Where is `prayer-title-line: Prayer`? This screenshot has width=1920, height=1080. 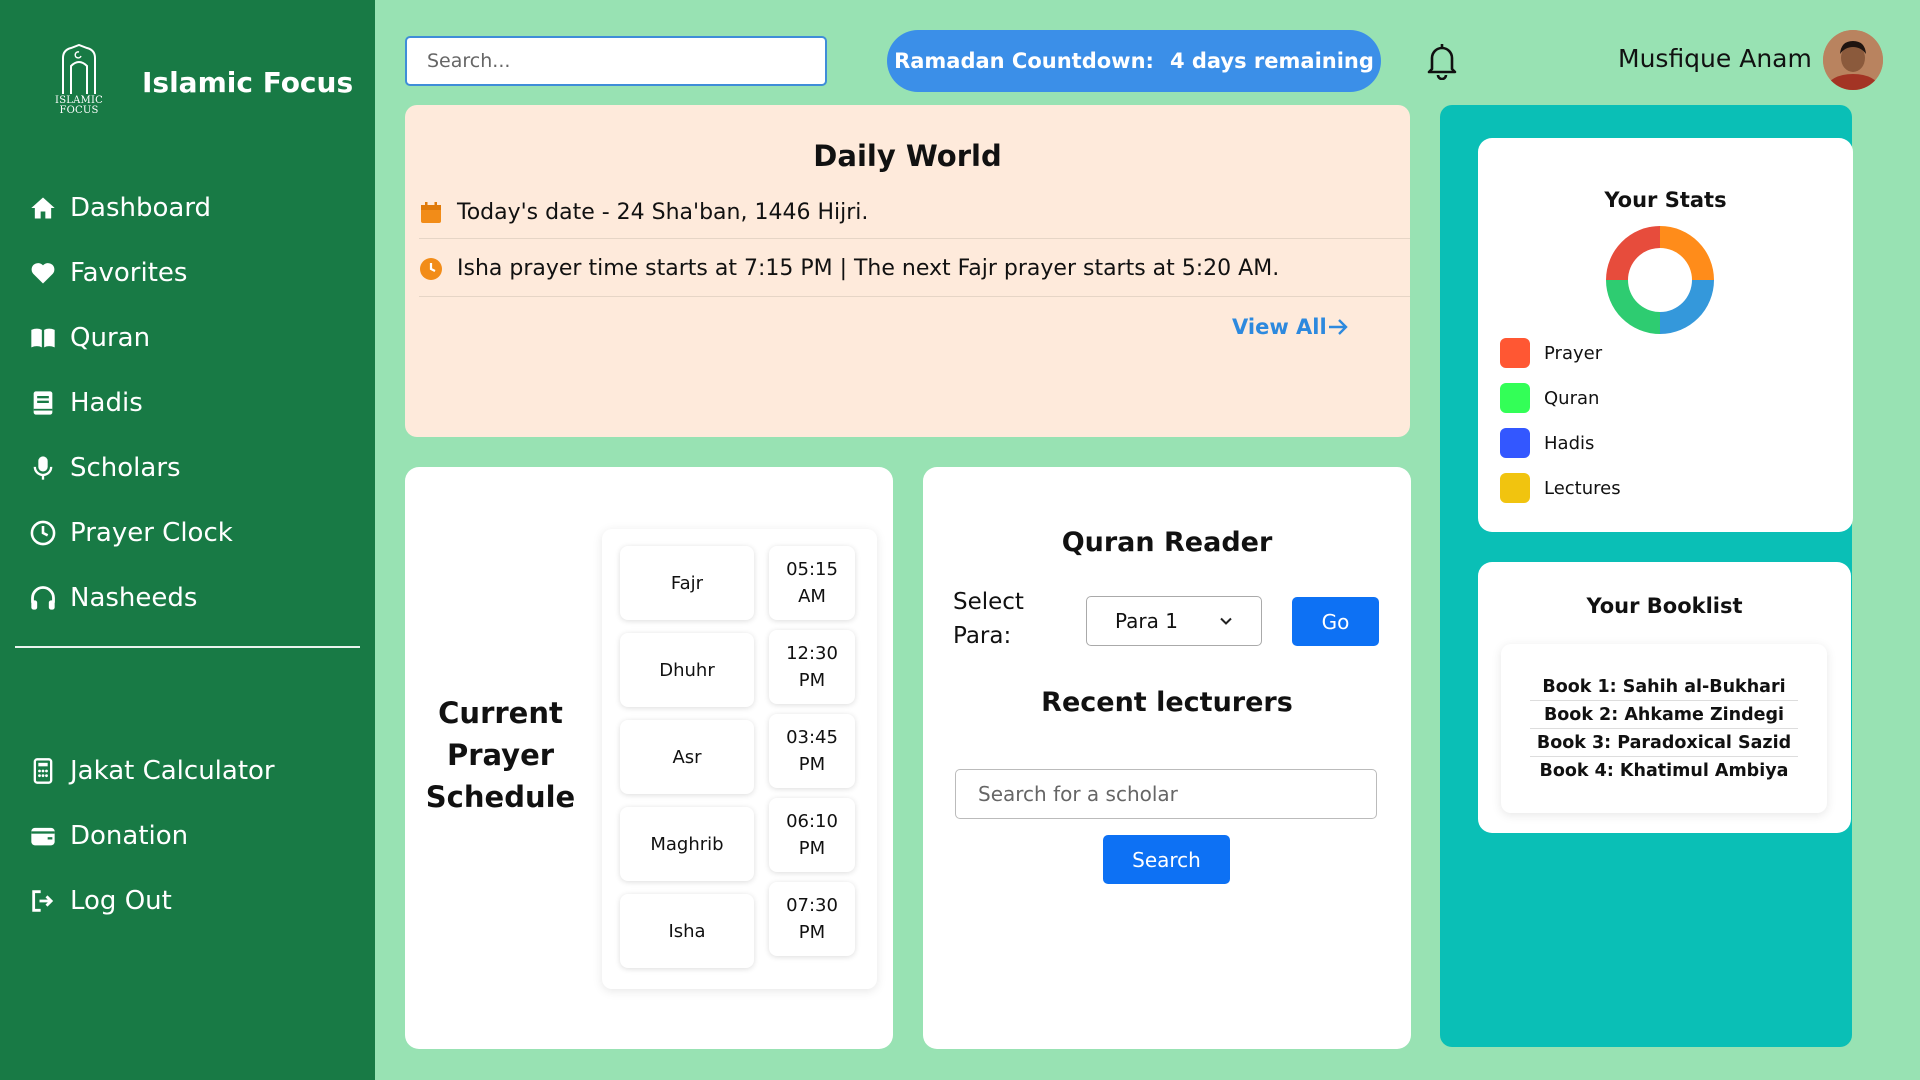
prayer-title-line: Prayer is located at coordinates (500, 755).